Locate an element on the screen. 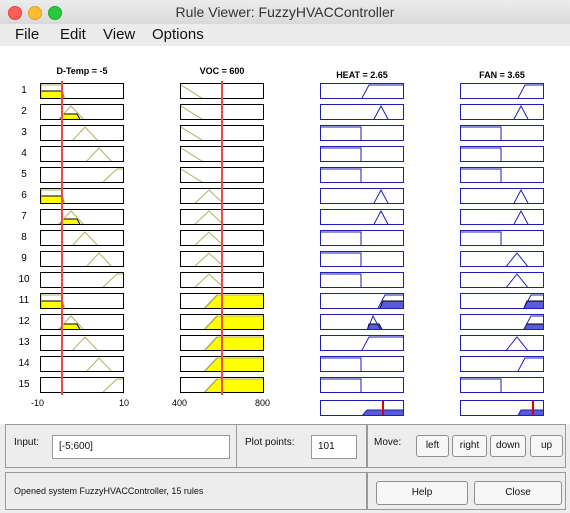 Image resolution: width=570 pixels, height=513 pixels. rule-13-dtemp-mf-mf is located at coordinates (85, 343).